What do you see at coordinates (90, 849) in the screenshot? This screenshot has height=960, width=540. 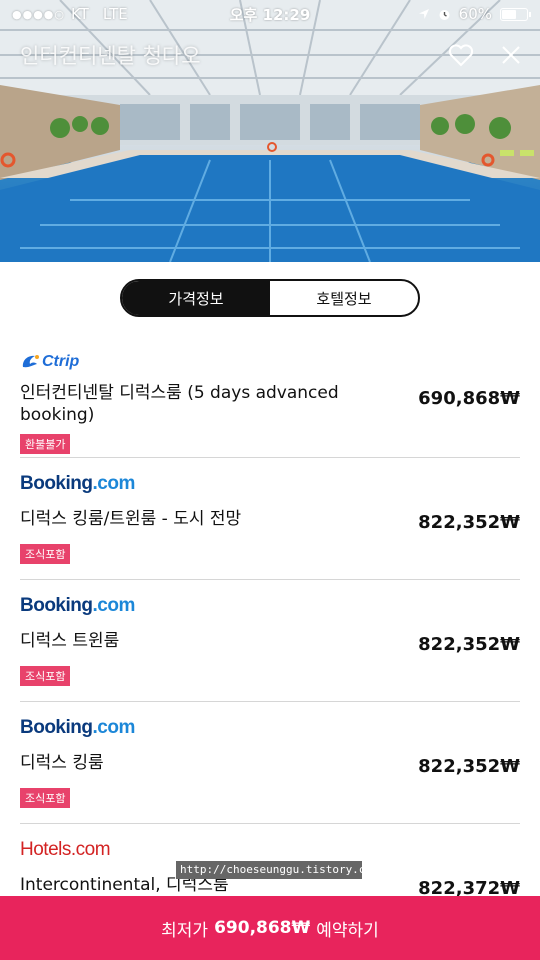 I see `hotels-wordmark-suffix: .com` at bounding box center [90, 849].